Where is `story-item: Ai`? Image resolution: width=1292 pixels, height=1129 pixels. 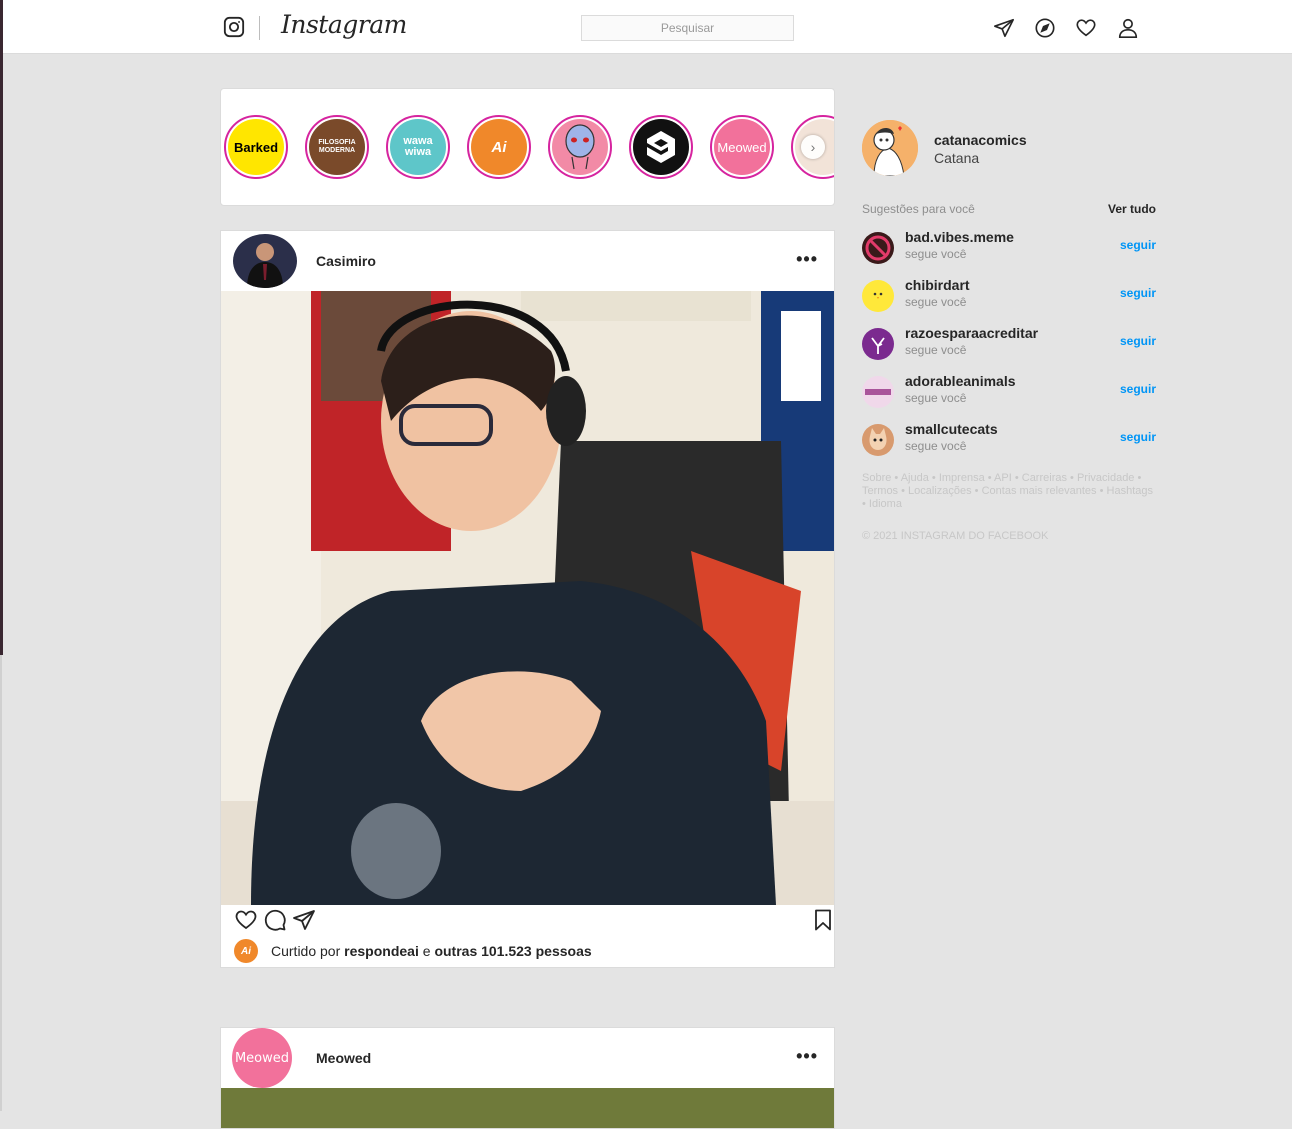
story-item: Ai is located at coordinates (499, 147).